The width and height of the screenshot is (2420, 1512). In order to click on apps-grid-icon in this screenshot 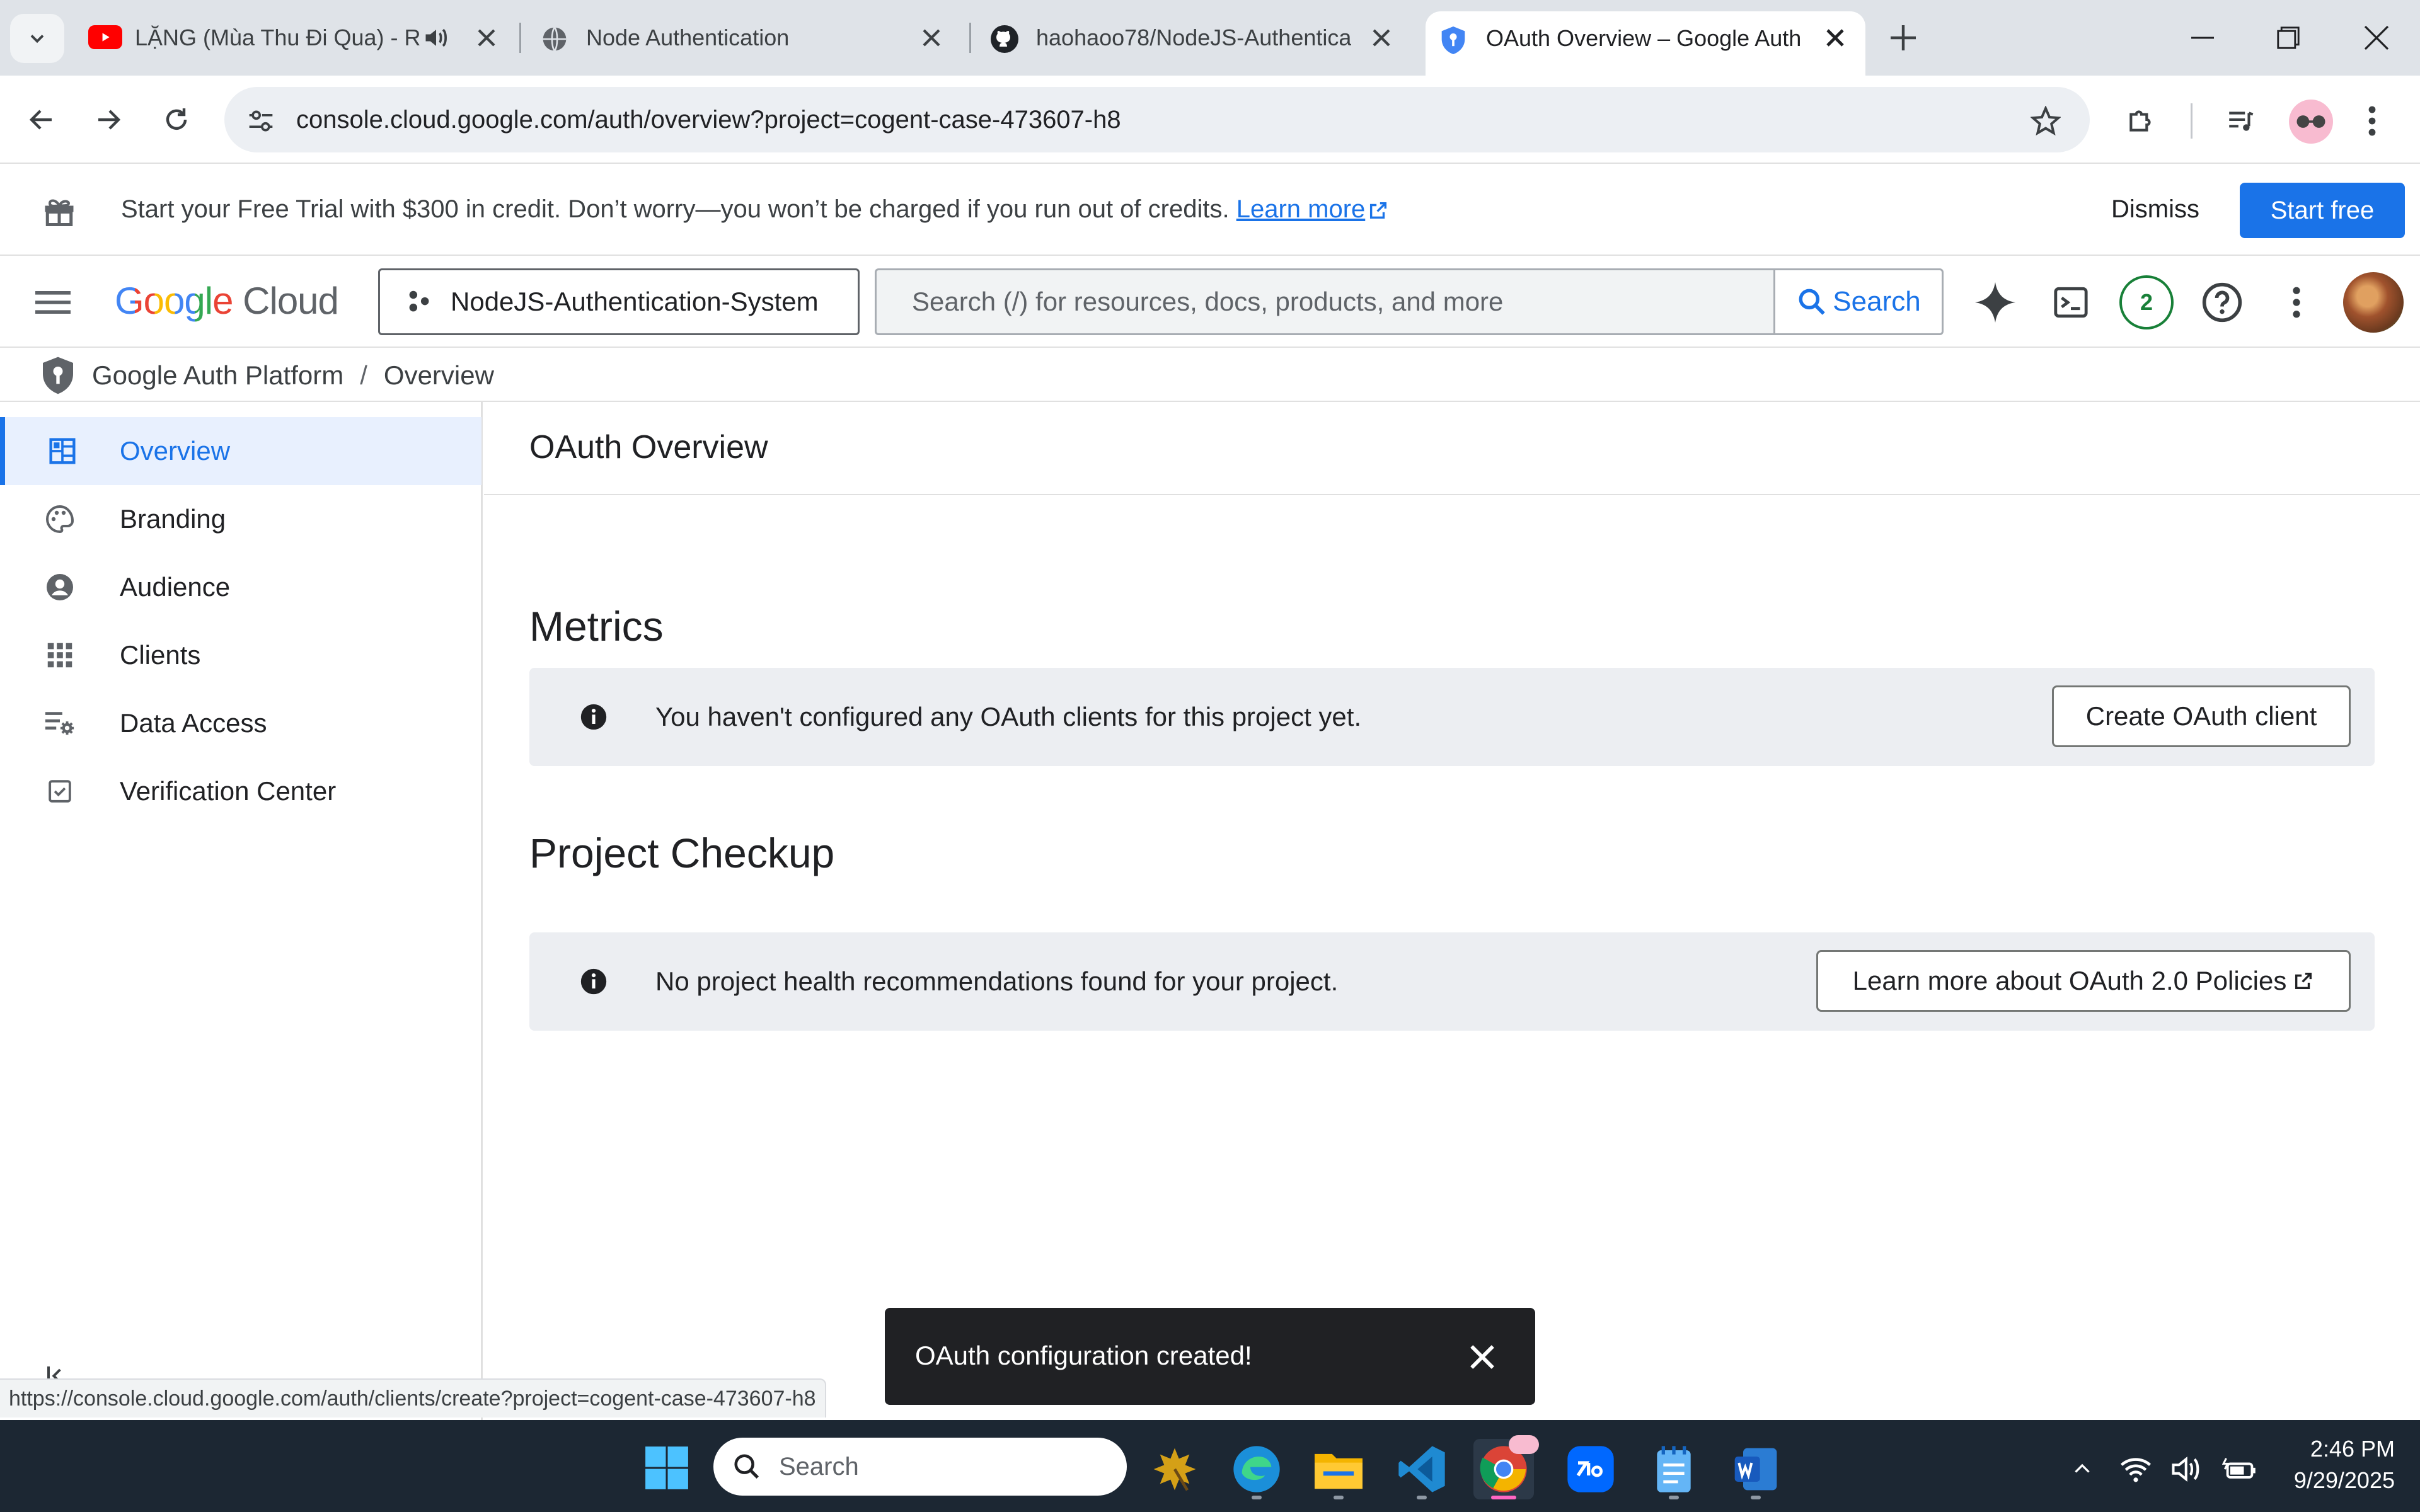, I will do `click(60, 655)`.